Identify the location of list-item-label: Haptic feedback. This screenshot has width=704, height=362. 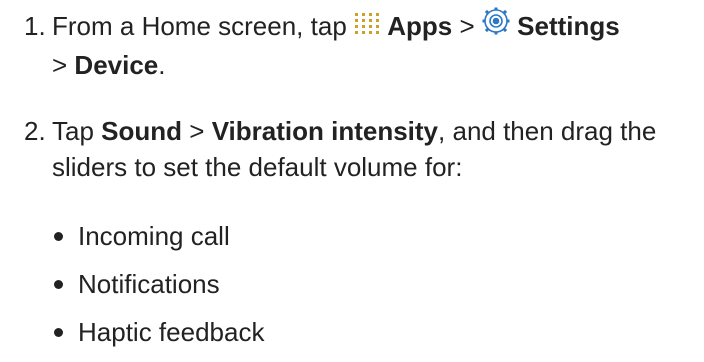
(171, 332).